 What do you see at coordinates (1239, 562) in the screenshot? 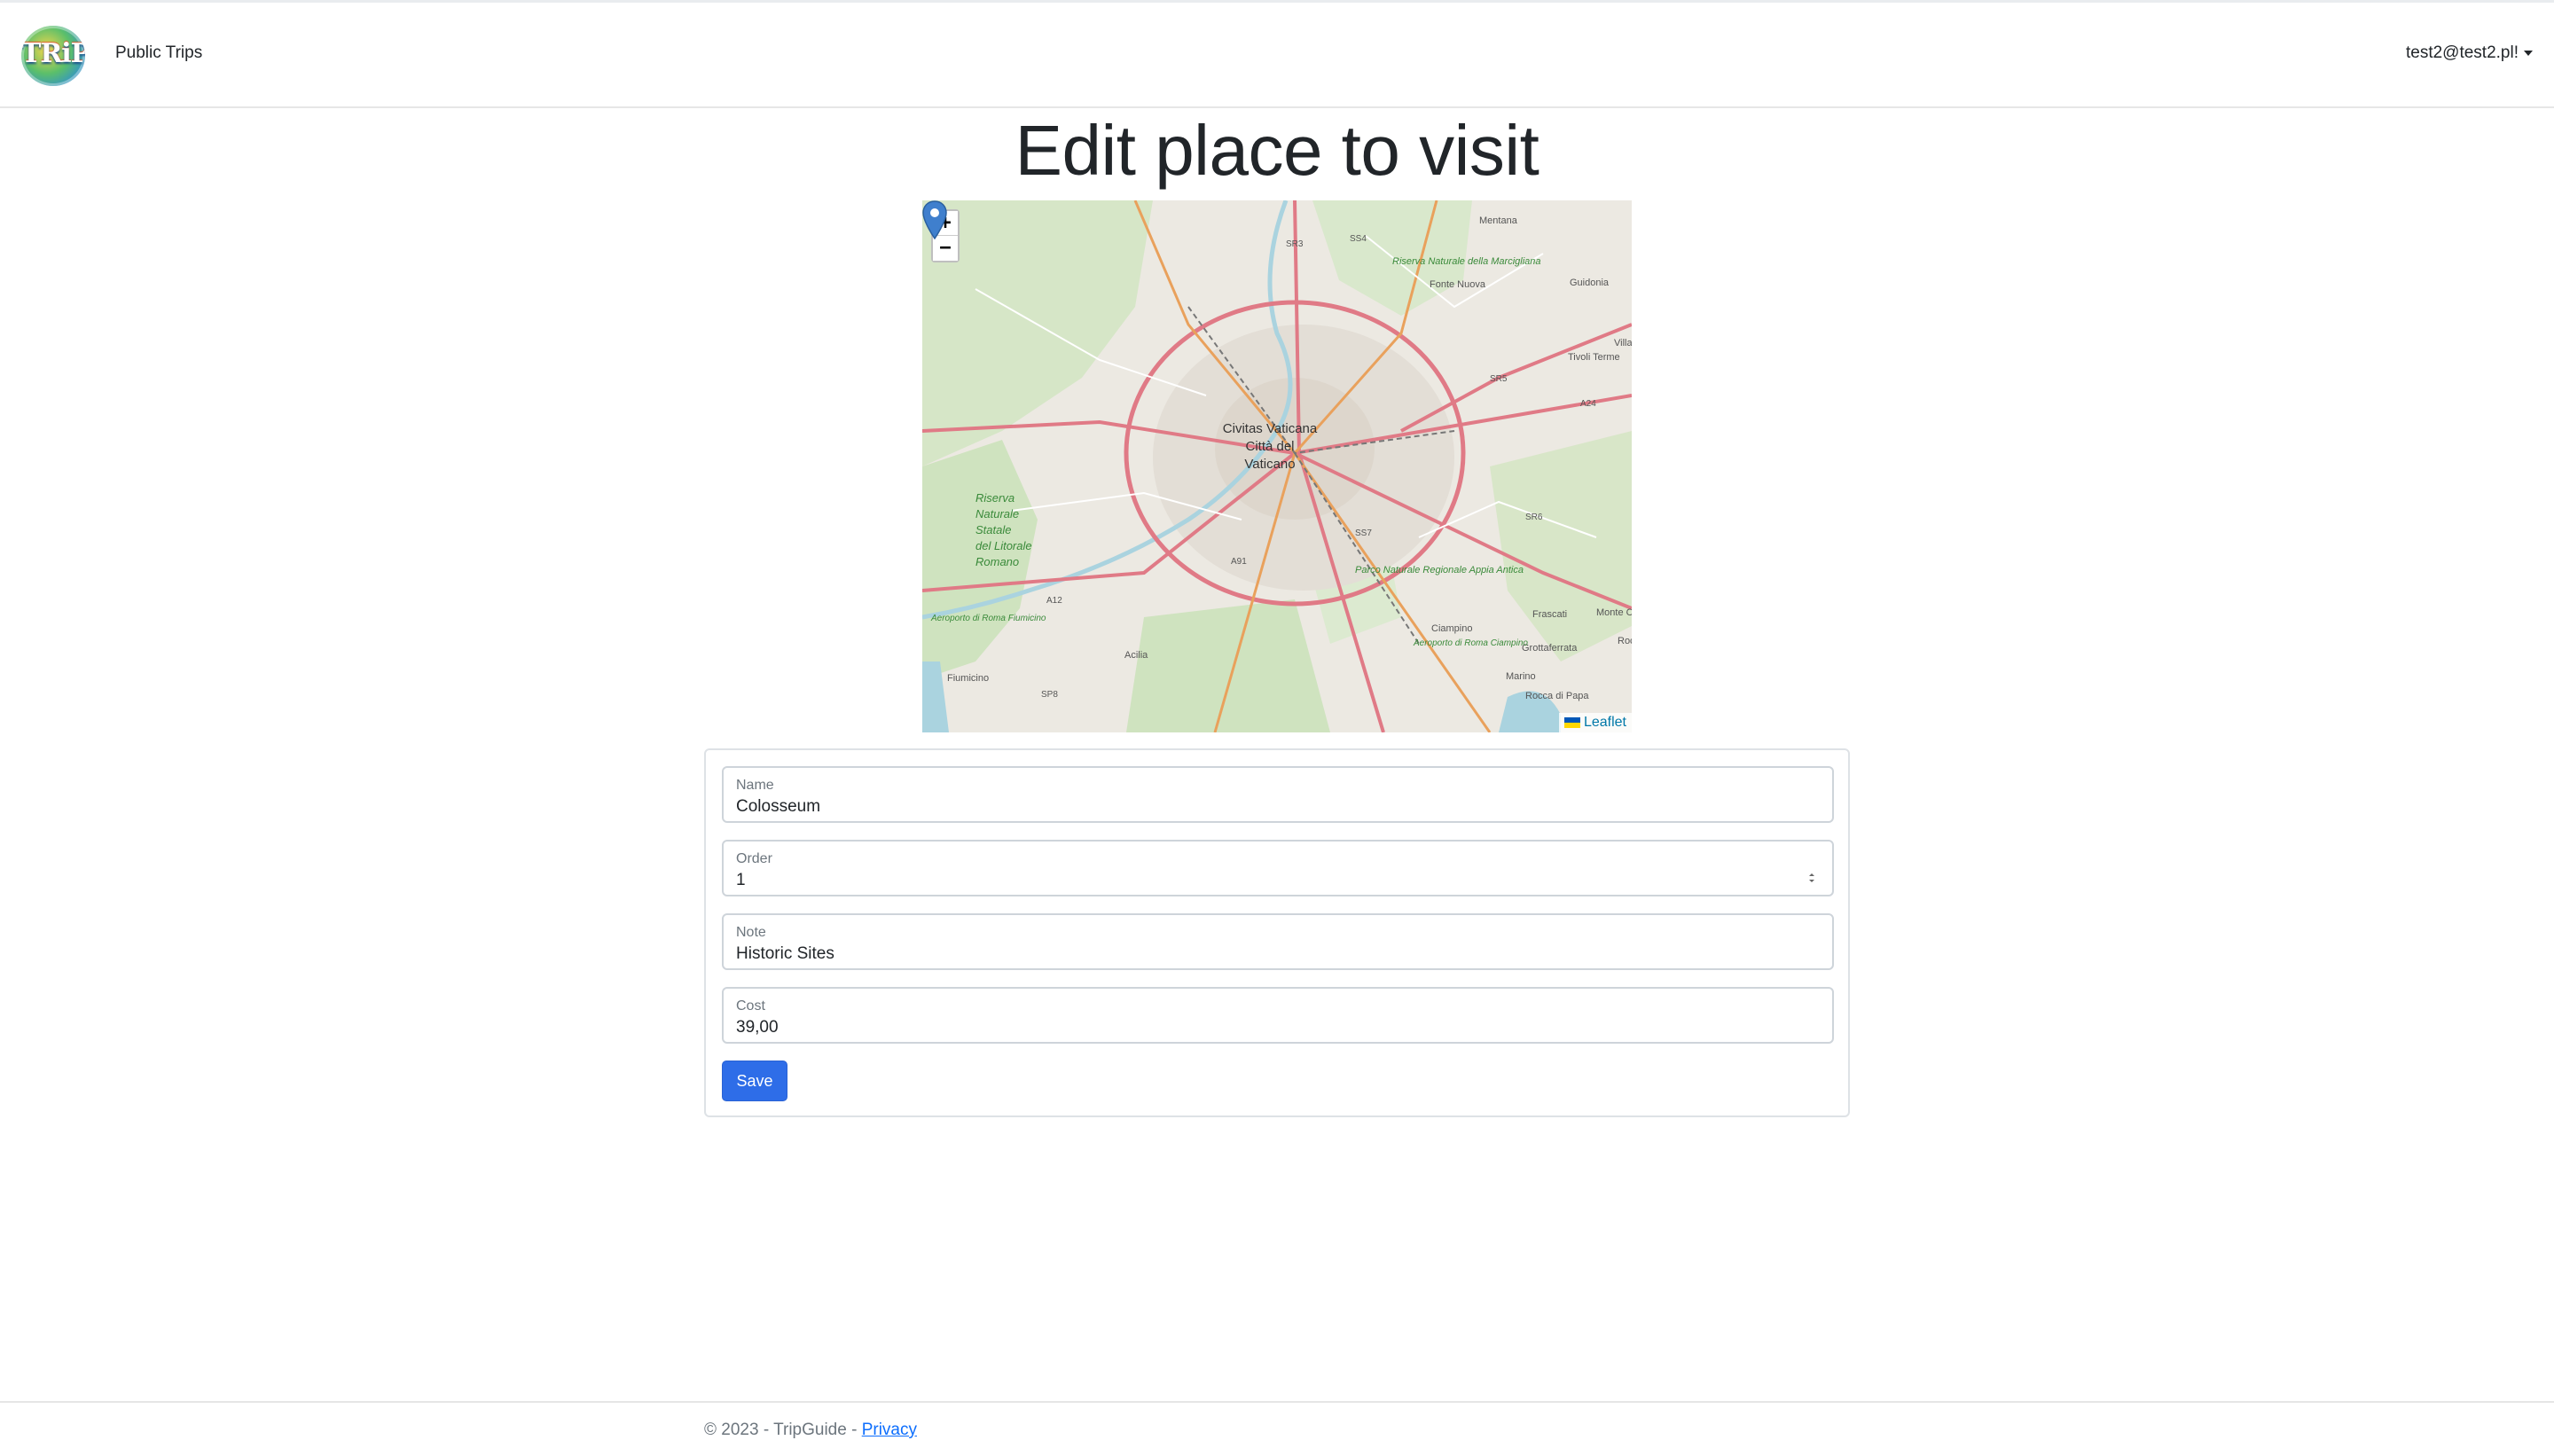
I see `map-label: A91` at bounding box center [1239, 562].